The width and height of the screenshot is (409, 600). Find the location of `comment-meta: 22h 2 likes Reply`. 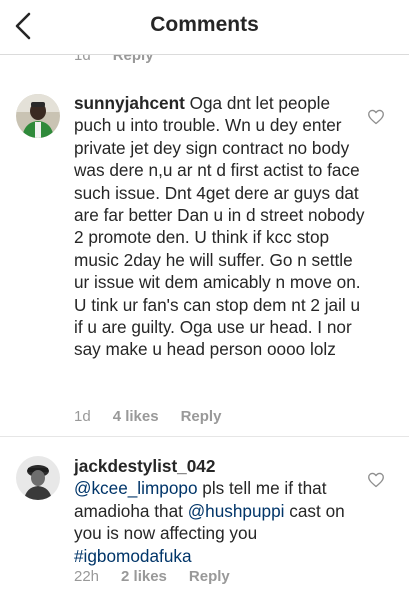

comment-meta: 22h 2 likes Reply is located at coordinates (152, 576).